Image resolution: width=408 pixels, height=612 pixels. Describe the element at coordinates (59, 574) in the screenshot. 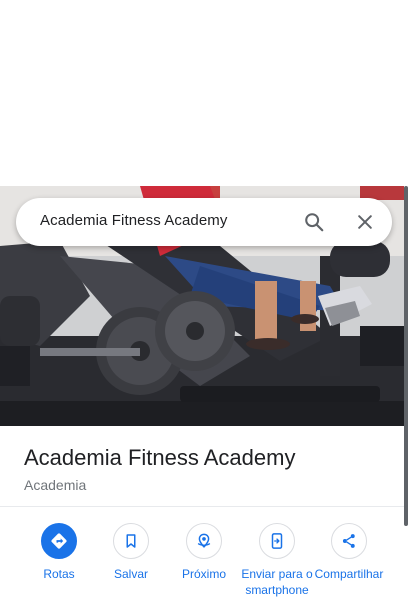

I see `directions-label: Rotas` at that location.